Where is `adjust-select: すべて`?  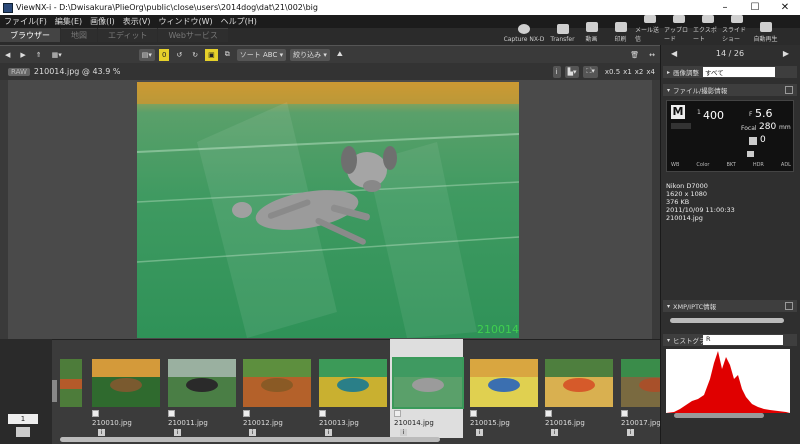 adjust-select: すべて is located at coordinates (739, 72).